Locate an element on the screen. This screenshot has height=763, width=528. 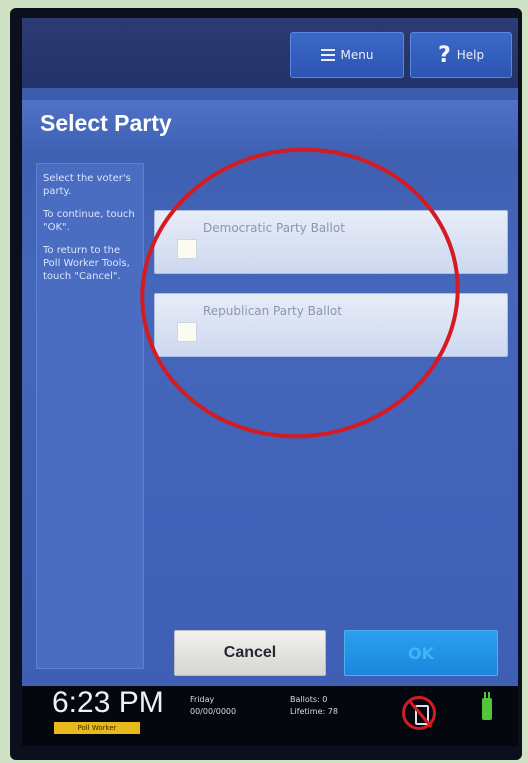
date-block: Friday 00/00/0000 is located at coordinates (213, 706).